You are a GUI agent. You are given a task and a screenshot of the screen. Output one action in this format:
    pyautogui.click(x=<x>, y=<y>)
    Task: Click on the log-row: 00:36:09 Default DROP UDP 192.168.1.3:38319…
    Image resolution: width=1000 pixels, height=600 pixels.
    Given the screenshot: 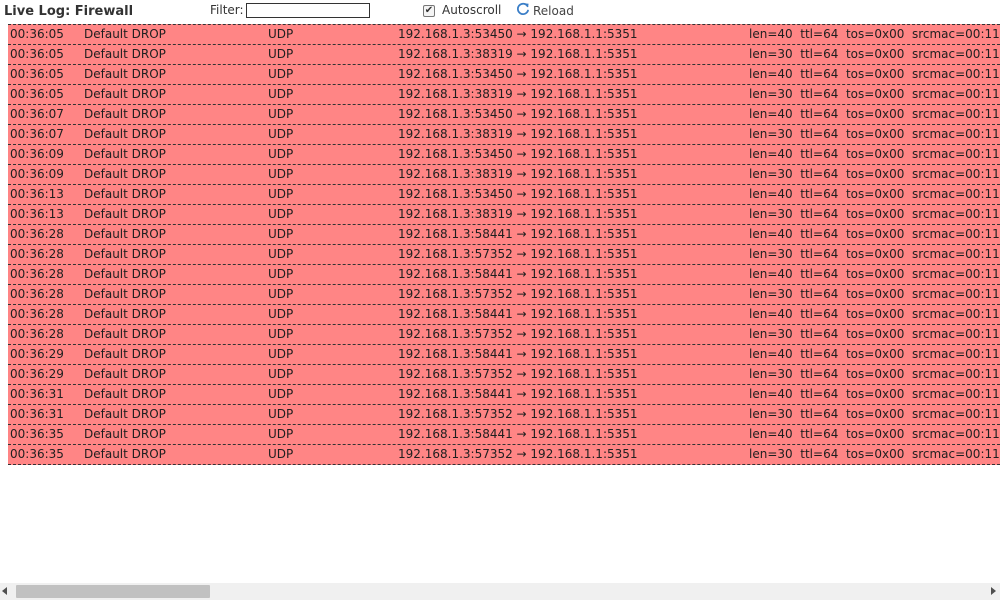 What is the action you would take?
    pyautogui.click(x=504, y=175)
    